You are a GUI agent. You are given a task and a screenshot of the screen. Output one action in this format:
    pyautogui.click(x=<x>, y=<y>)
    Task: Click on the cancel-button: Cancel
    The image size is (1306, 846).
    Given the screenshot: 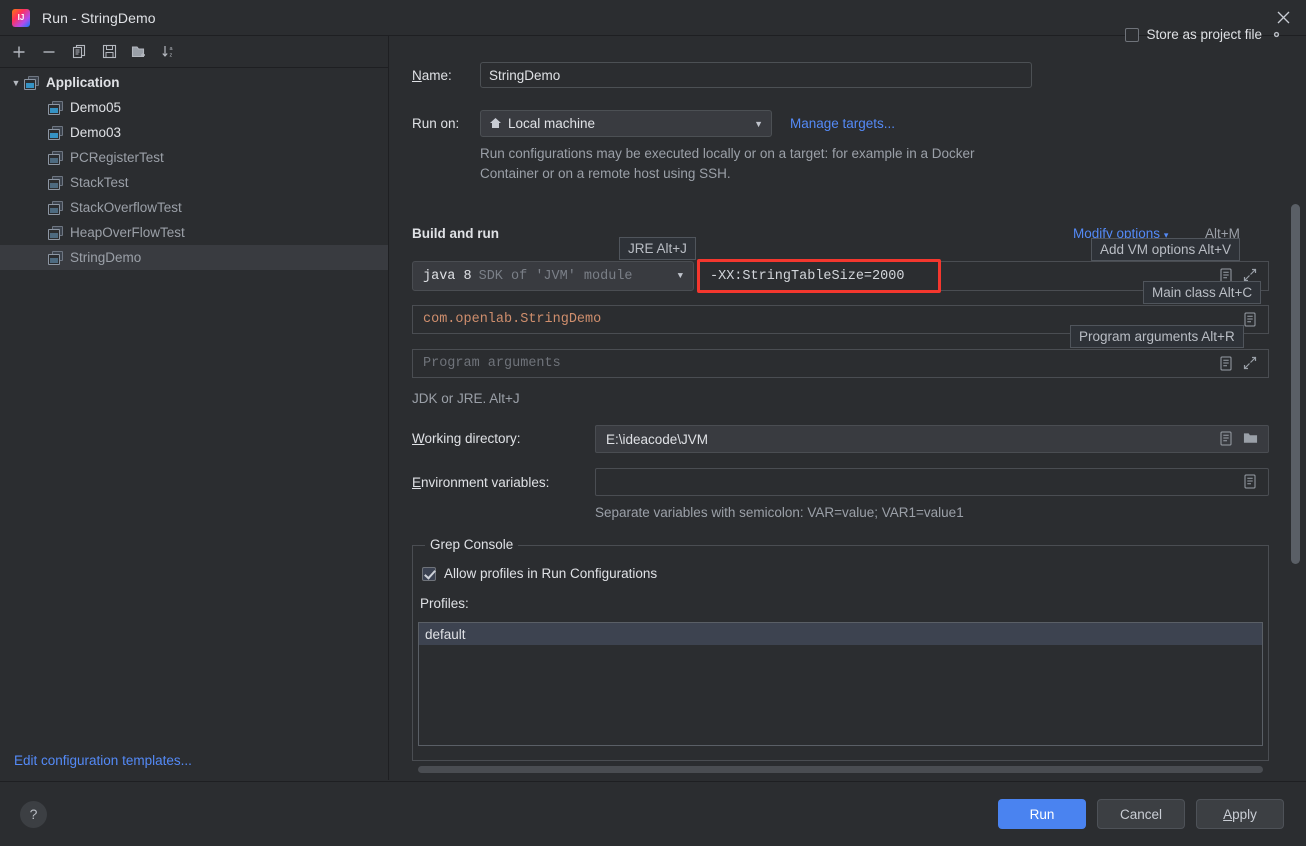 What is the action you would take?
    pyautogui.click(x=1141, y=814)
    